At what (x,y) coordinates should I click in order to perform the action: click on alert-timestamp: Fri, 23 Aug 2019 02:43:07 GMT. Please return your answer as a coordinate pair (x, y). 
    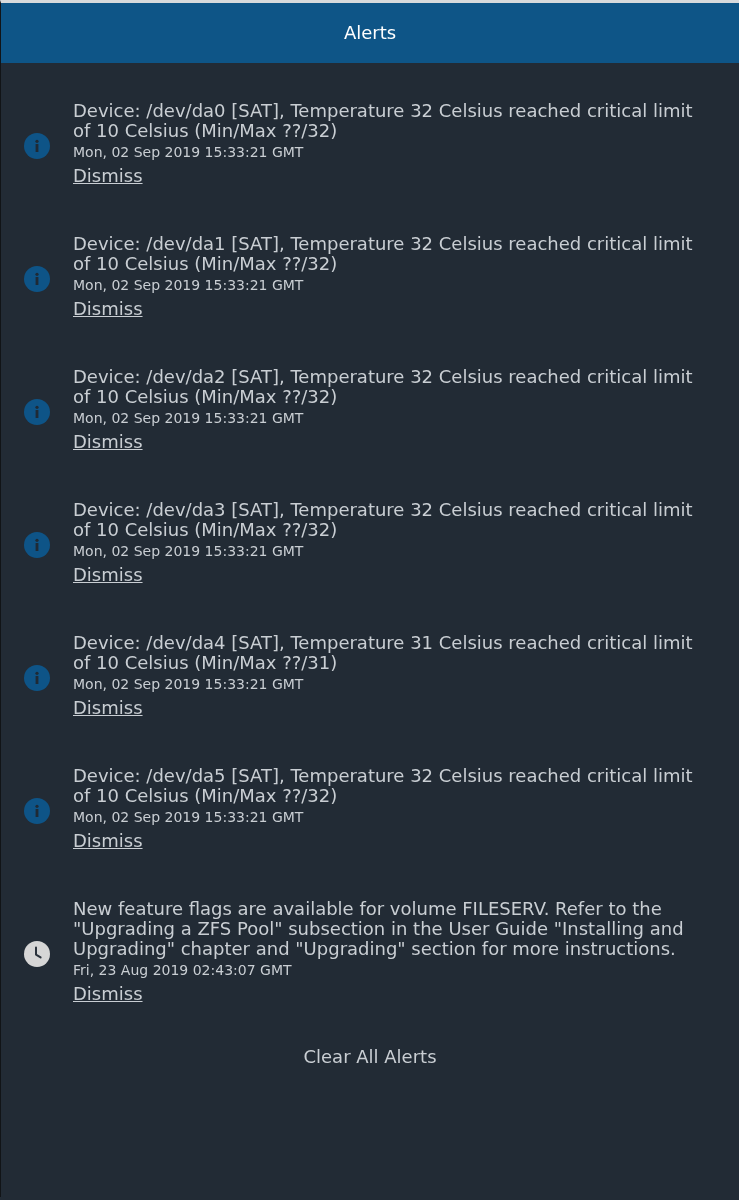
    Looking at the image, I should click on (183, 970).